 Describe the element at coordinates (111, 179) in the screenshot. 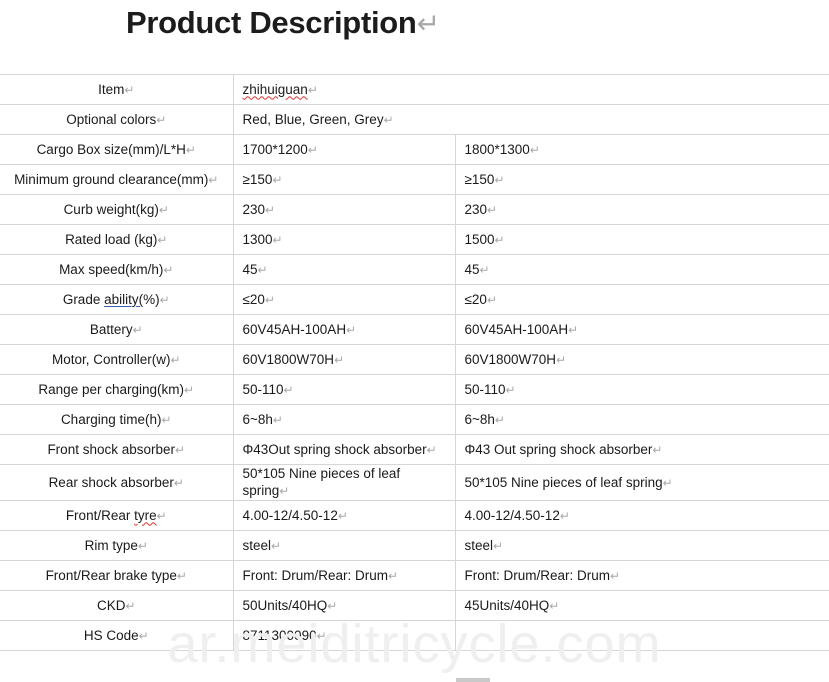

I see `spec-label-text: Minimum ground clearance(mm)` at that location.